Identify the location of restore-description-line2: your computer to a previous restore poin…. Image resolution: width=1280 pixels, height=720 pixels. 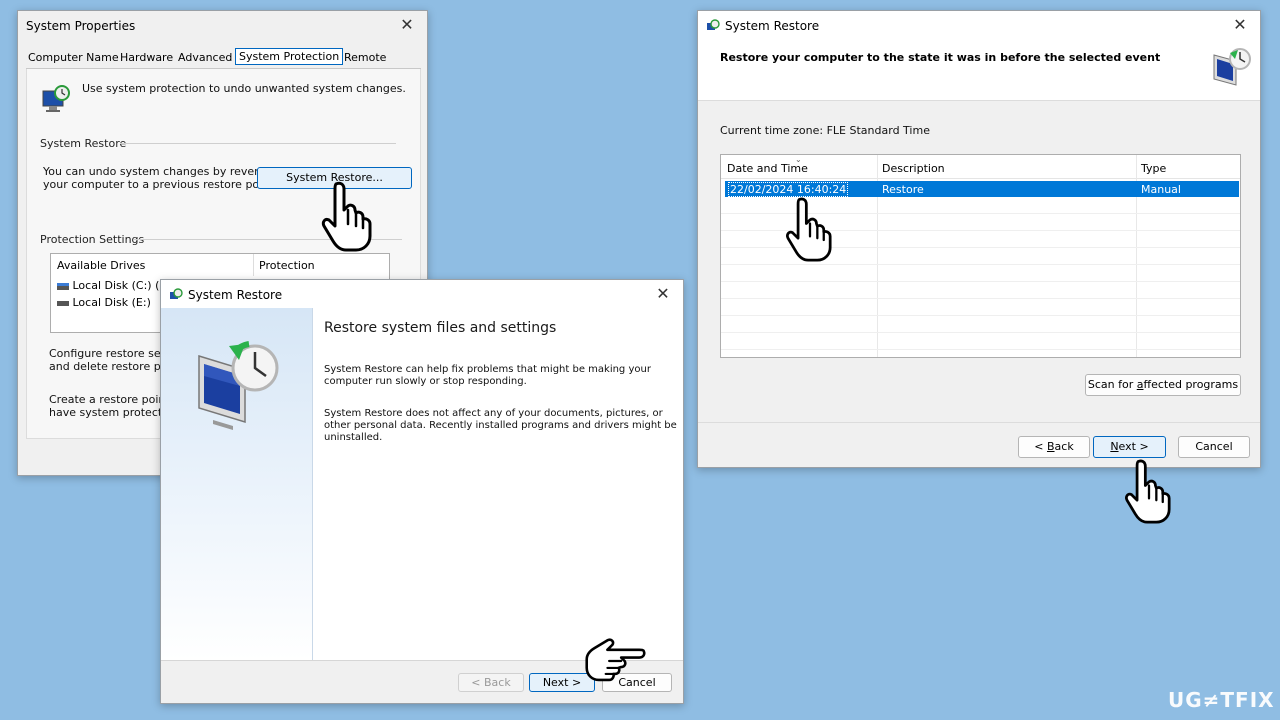
(160, 184).